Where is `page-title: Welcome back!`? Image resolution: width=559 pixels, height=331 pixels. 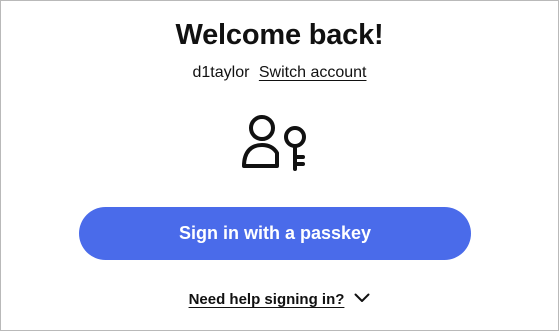 page-title: Welcome back! is located at coordinates (279, 35).